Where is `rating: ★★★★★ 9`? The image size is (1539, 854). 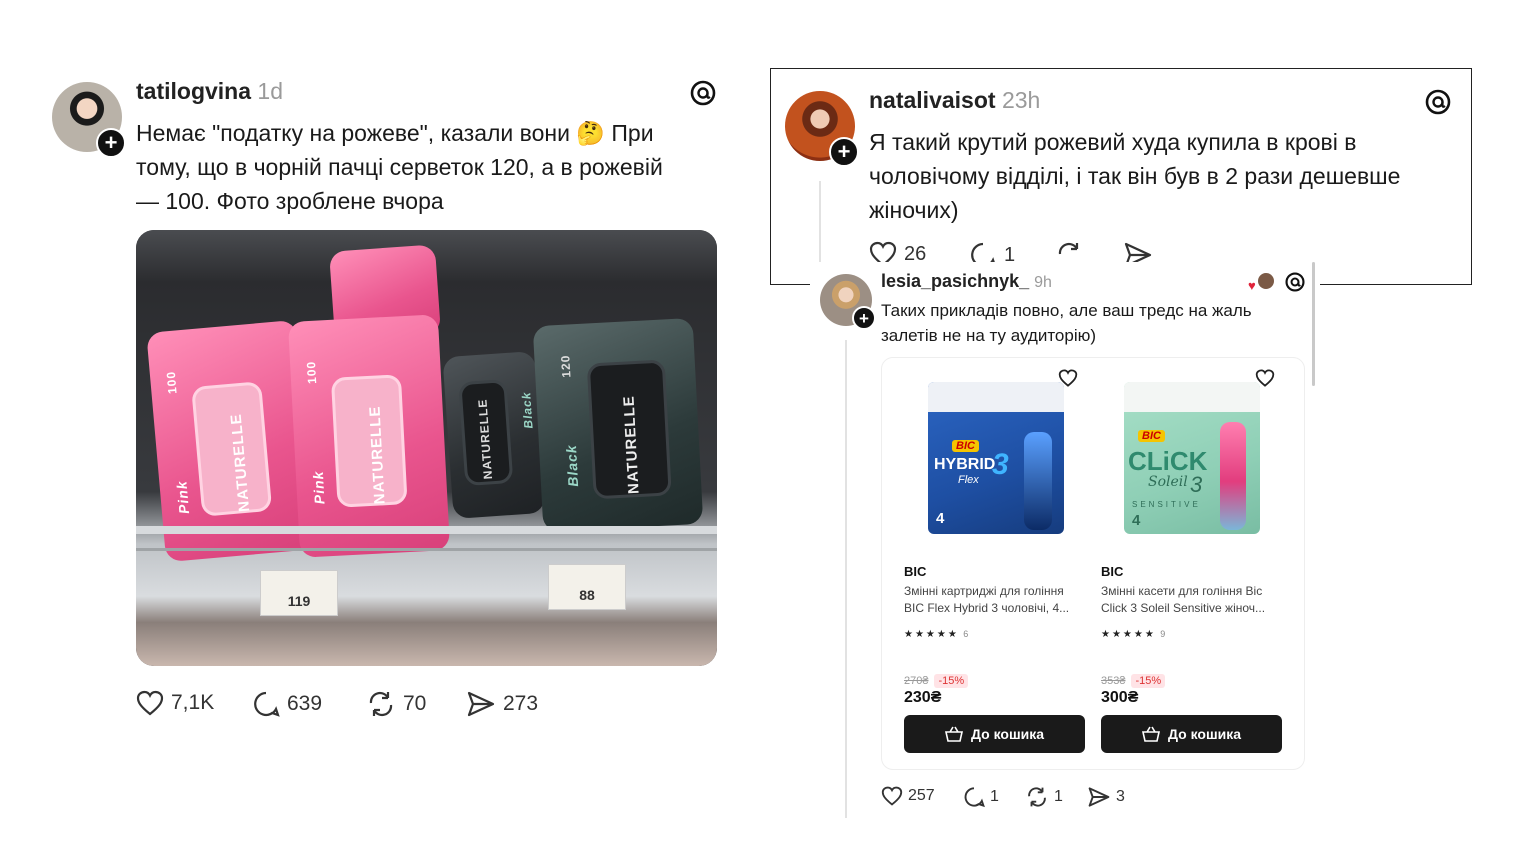 rating: ★★★★★ 9 is located at coordinates (1133, 633).